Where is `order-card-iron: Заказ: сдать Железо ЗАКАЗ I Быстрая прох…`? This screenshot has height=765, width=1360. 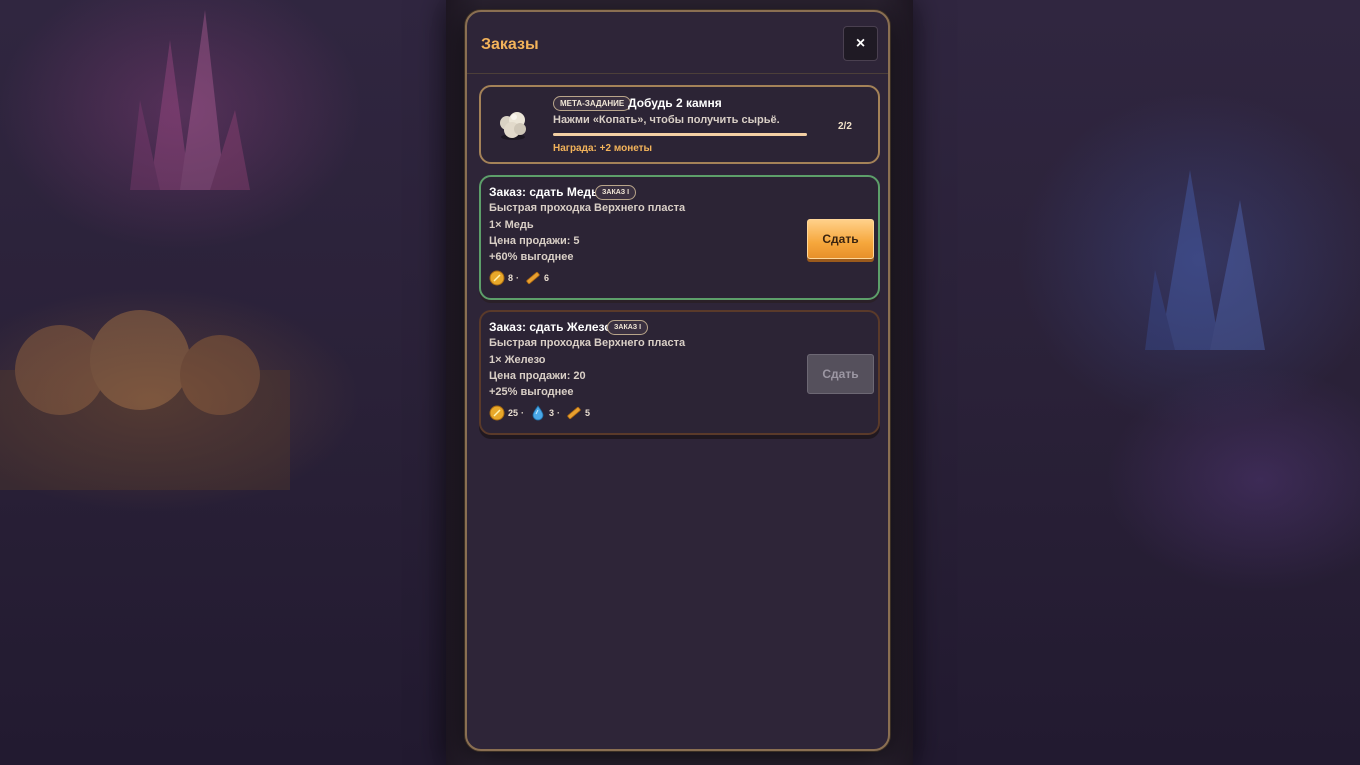 order-card-iron: Заказ: сдать Железо ЗАКАЗ I Быстрая прох… is located at coordinates (679, 372).